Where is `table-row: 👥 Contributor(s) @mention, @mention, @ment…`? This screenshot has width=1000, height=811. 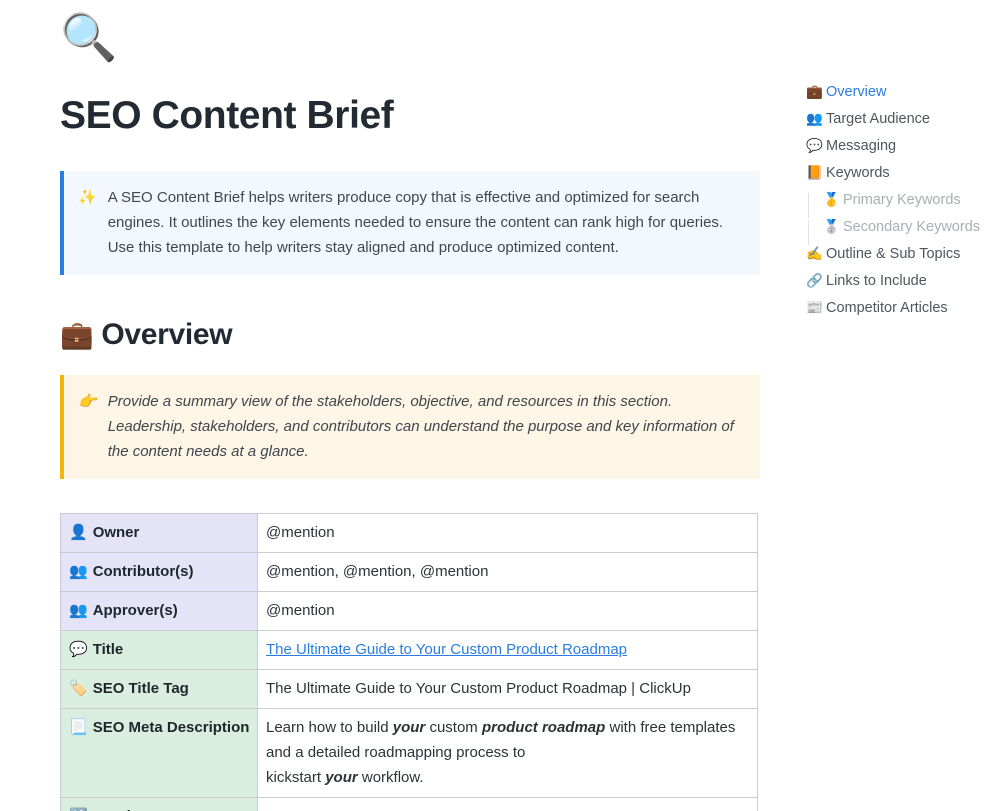 table-row: 👥 Contributor(s) @mention, @mention, @ment… is located at coordinates (409, 571).